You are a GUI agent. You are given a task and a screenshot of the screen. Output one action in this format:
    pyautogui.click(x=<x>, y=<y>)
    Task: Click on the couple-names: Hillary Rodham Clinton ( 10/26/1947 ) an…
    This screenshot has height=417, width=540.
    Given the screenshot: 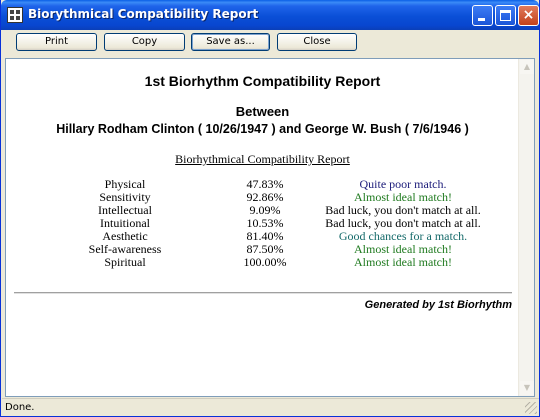 What is the action you would take?
    pyautogui.click(x=262, y=129)
    